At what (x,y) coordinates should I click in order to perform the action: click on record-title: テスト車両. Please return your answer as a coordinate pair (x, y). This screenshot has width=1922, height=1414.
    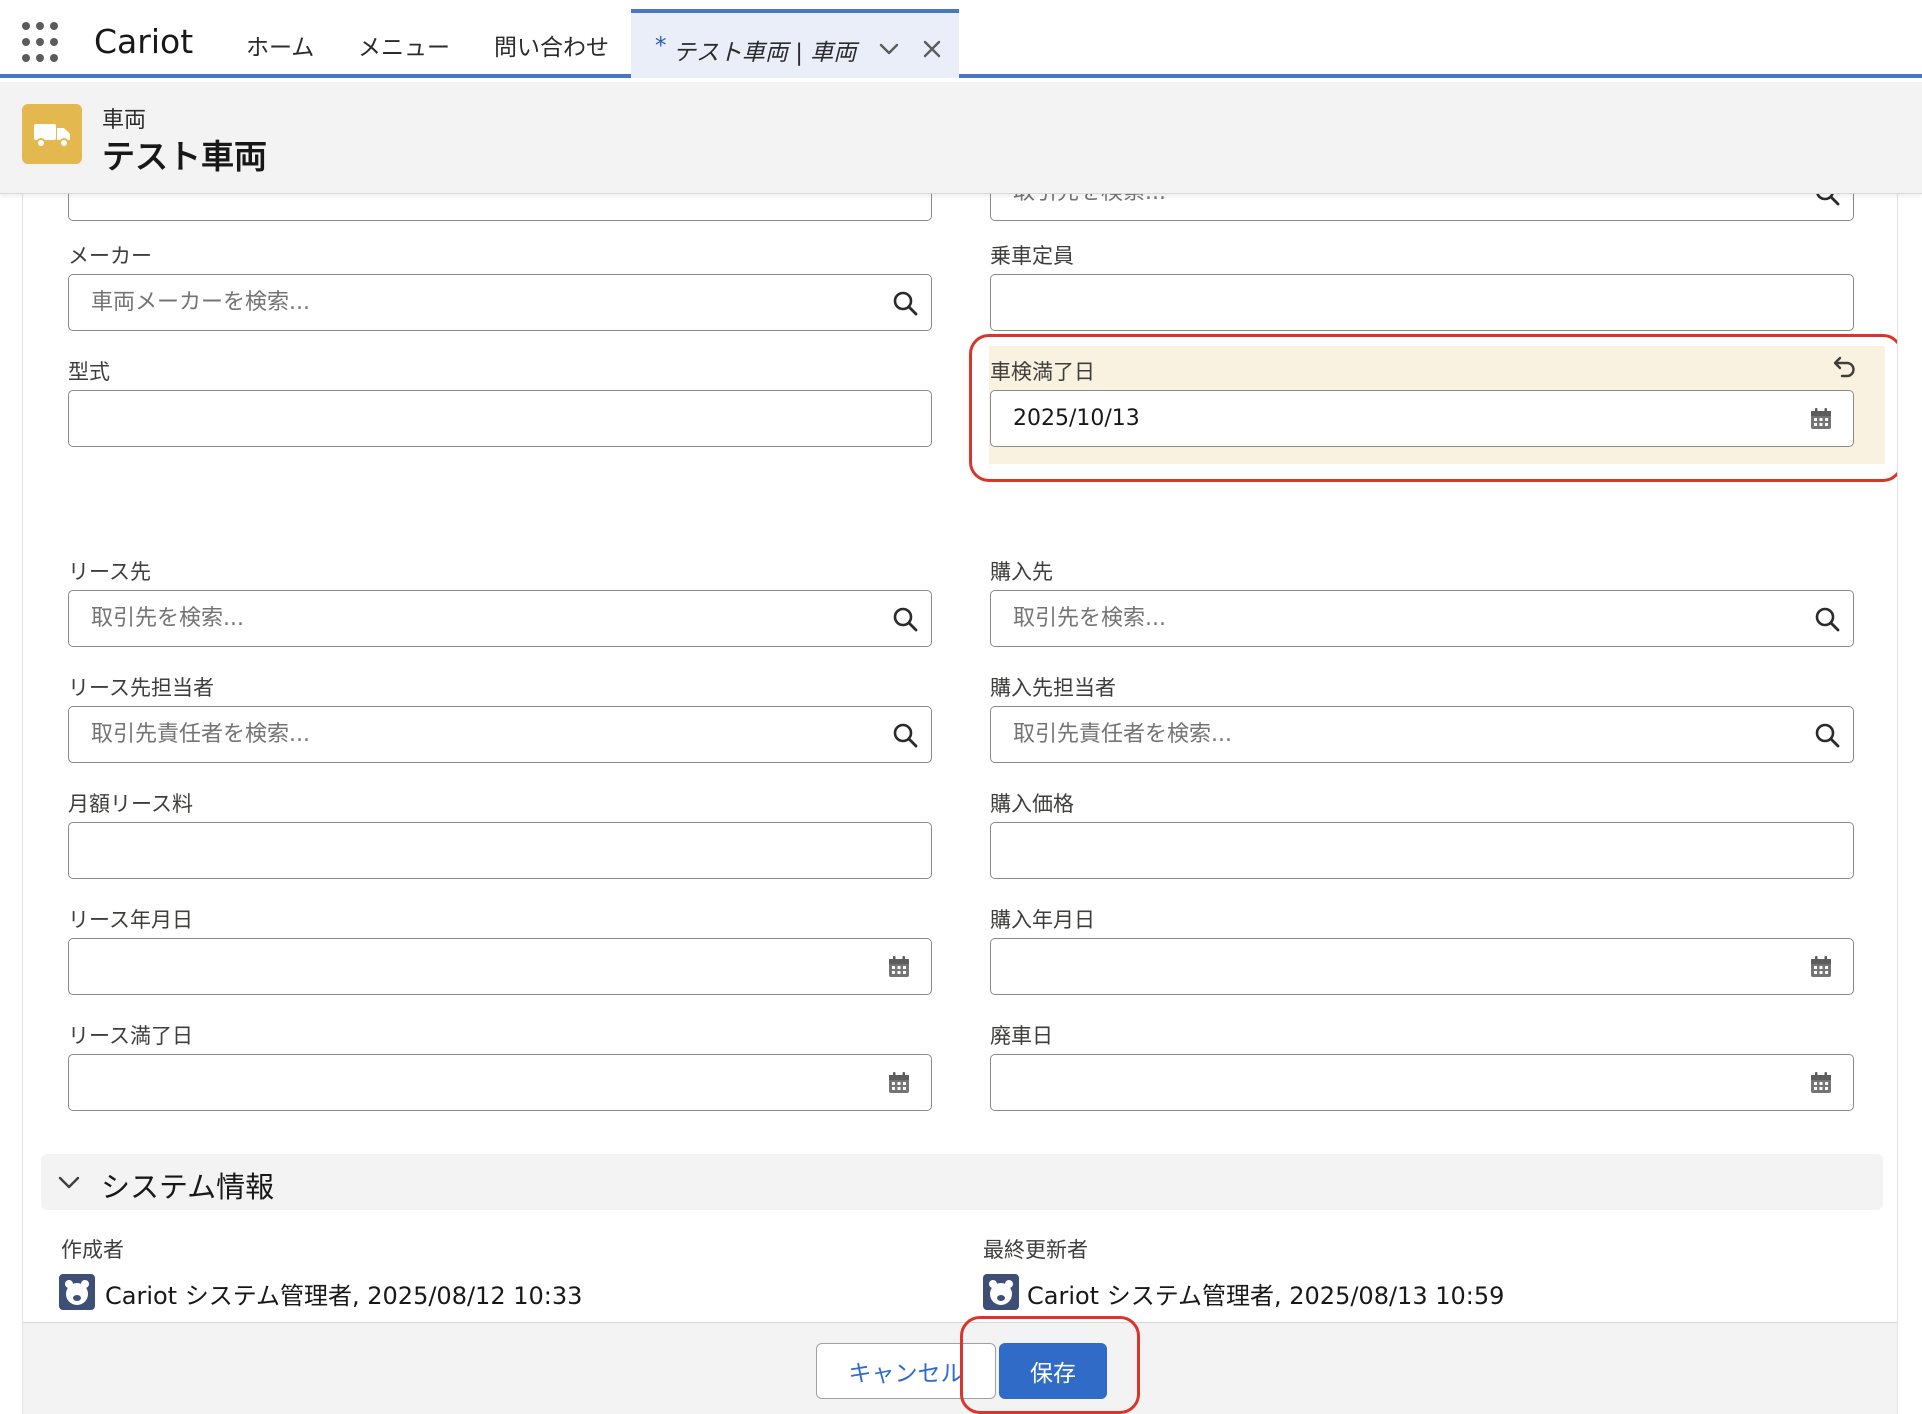
    Looking at the image, I should click on (184, 156).